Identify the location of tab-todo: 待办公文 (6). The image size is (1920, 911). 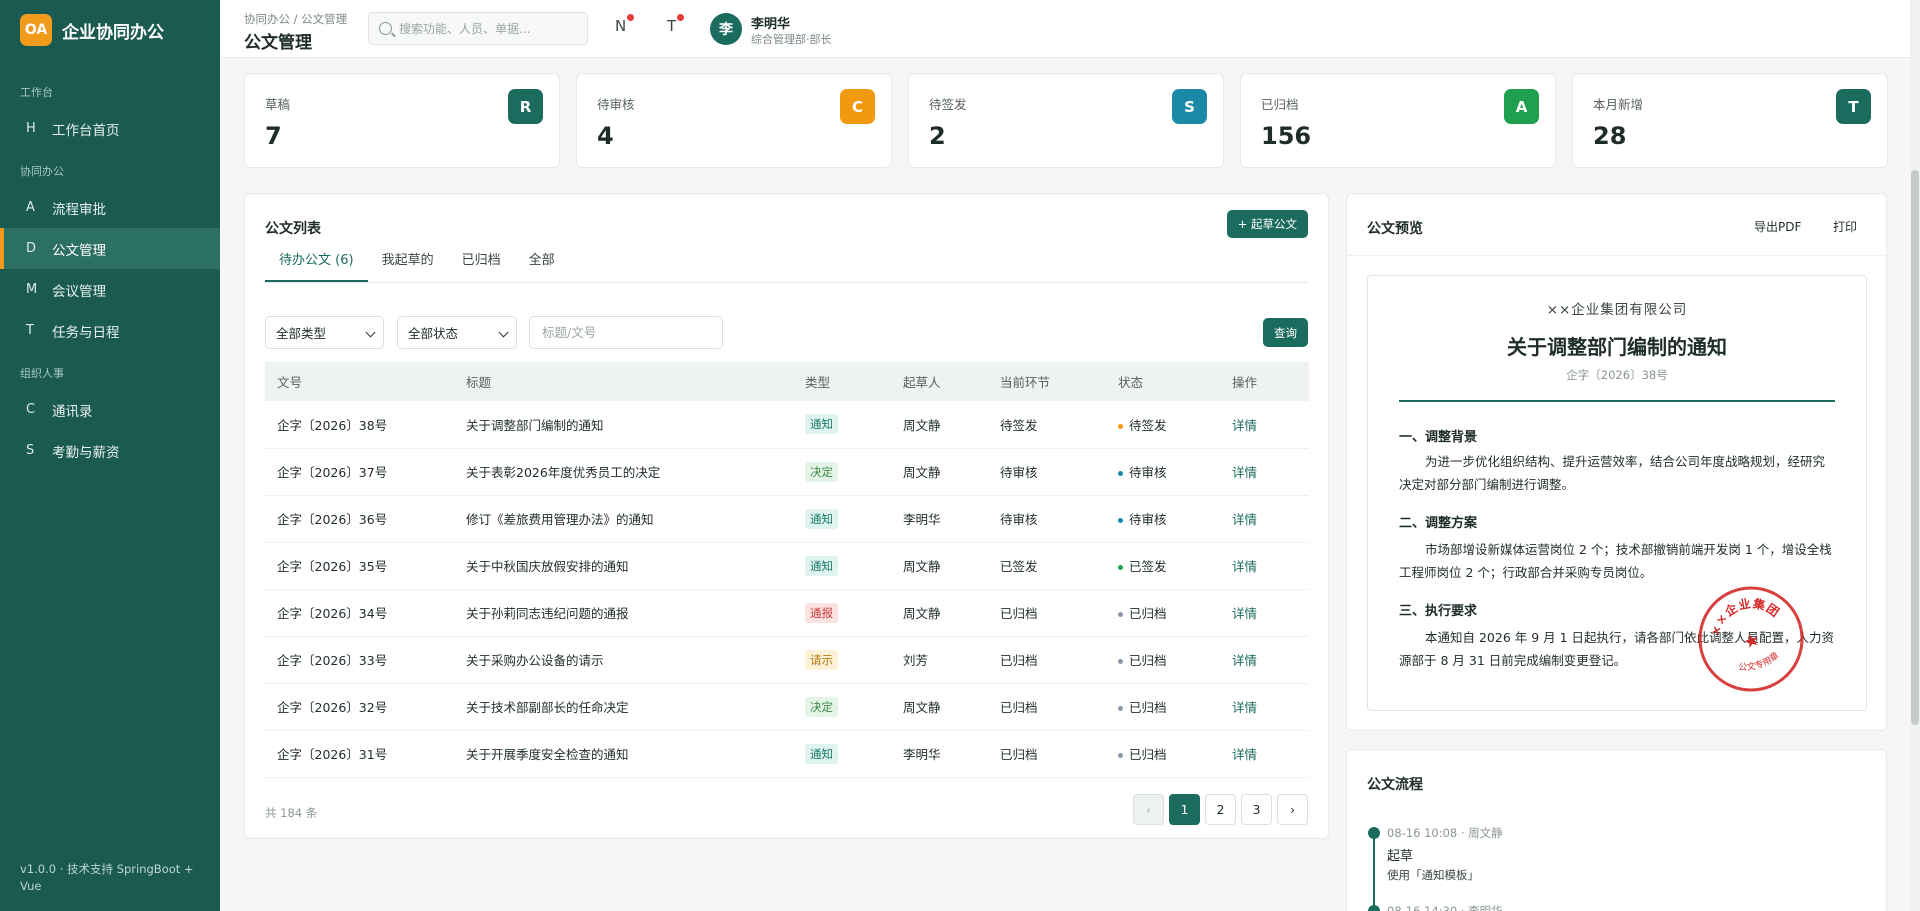
(316, 264).